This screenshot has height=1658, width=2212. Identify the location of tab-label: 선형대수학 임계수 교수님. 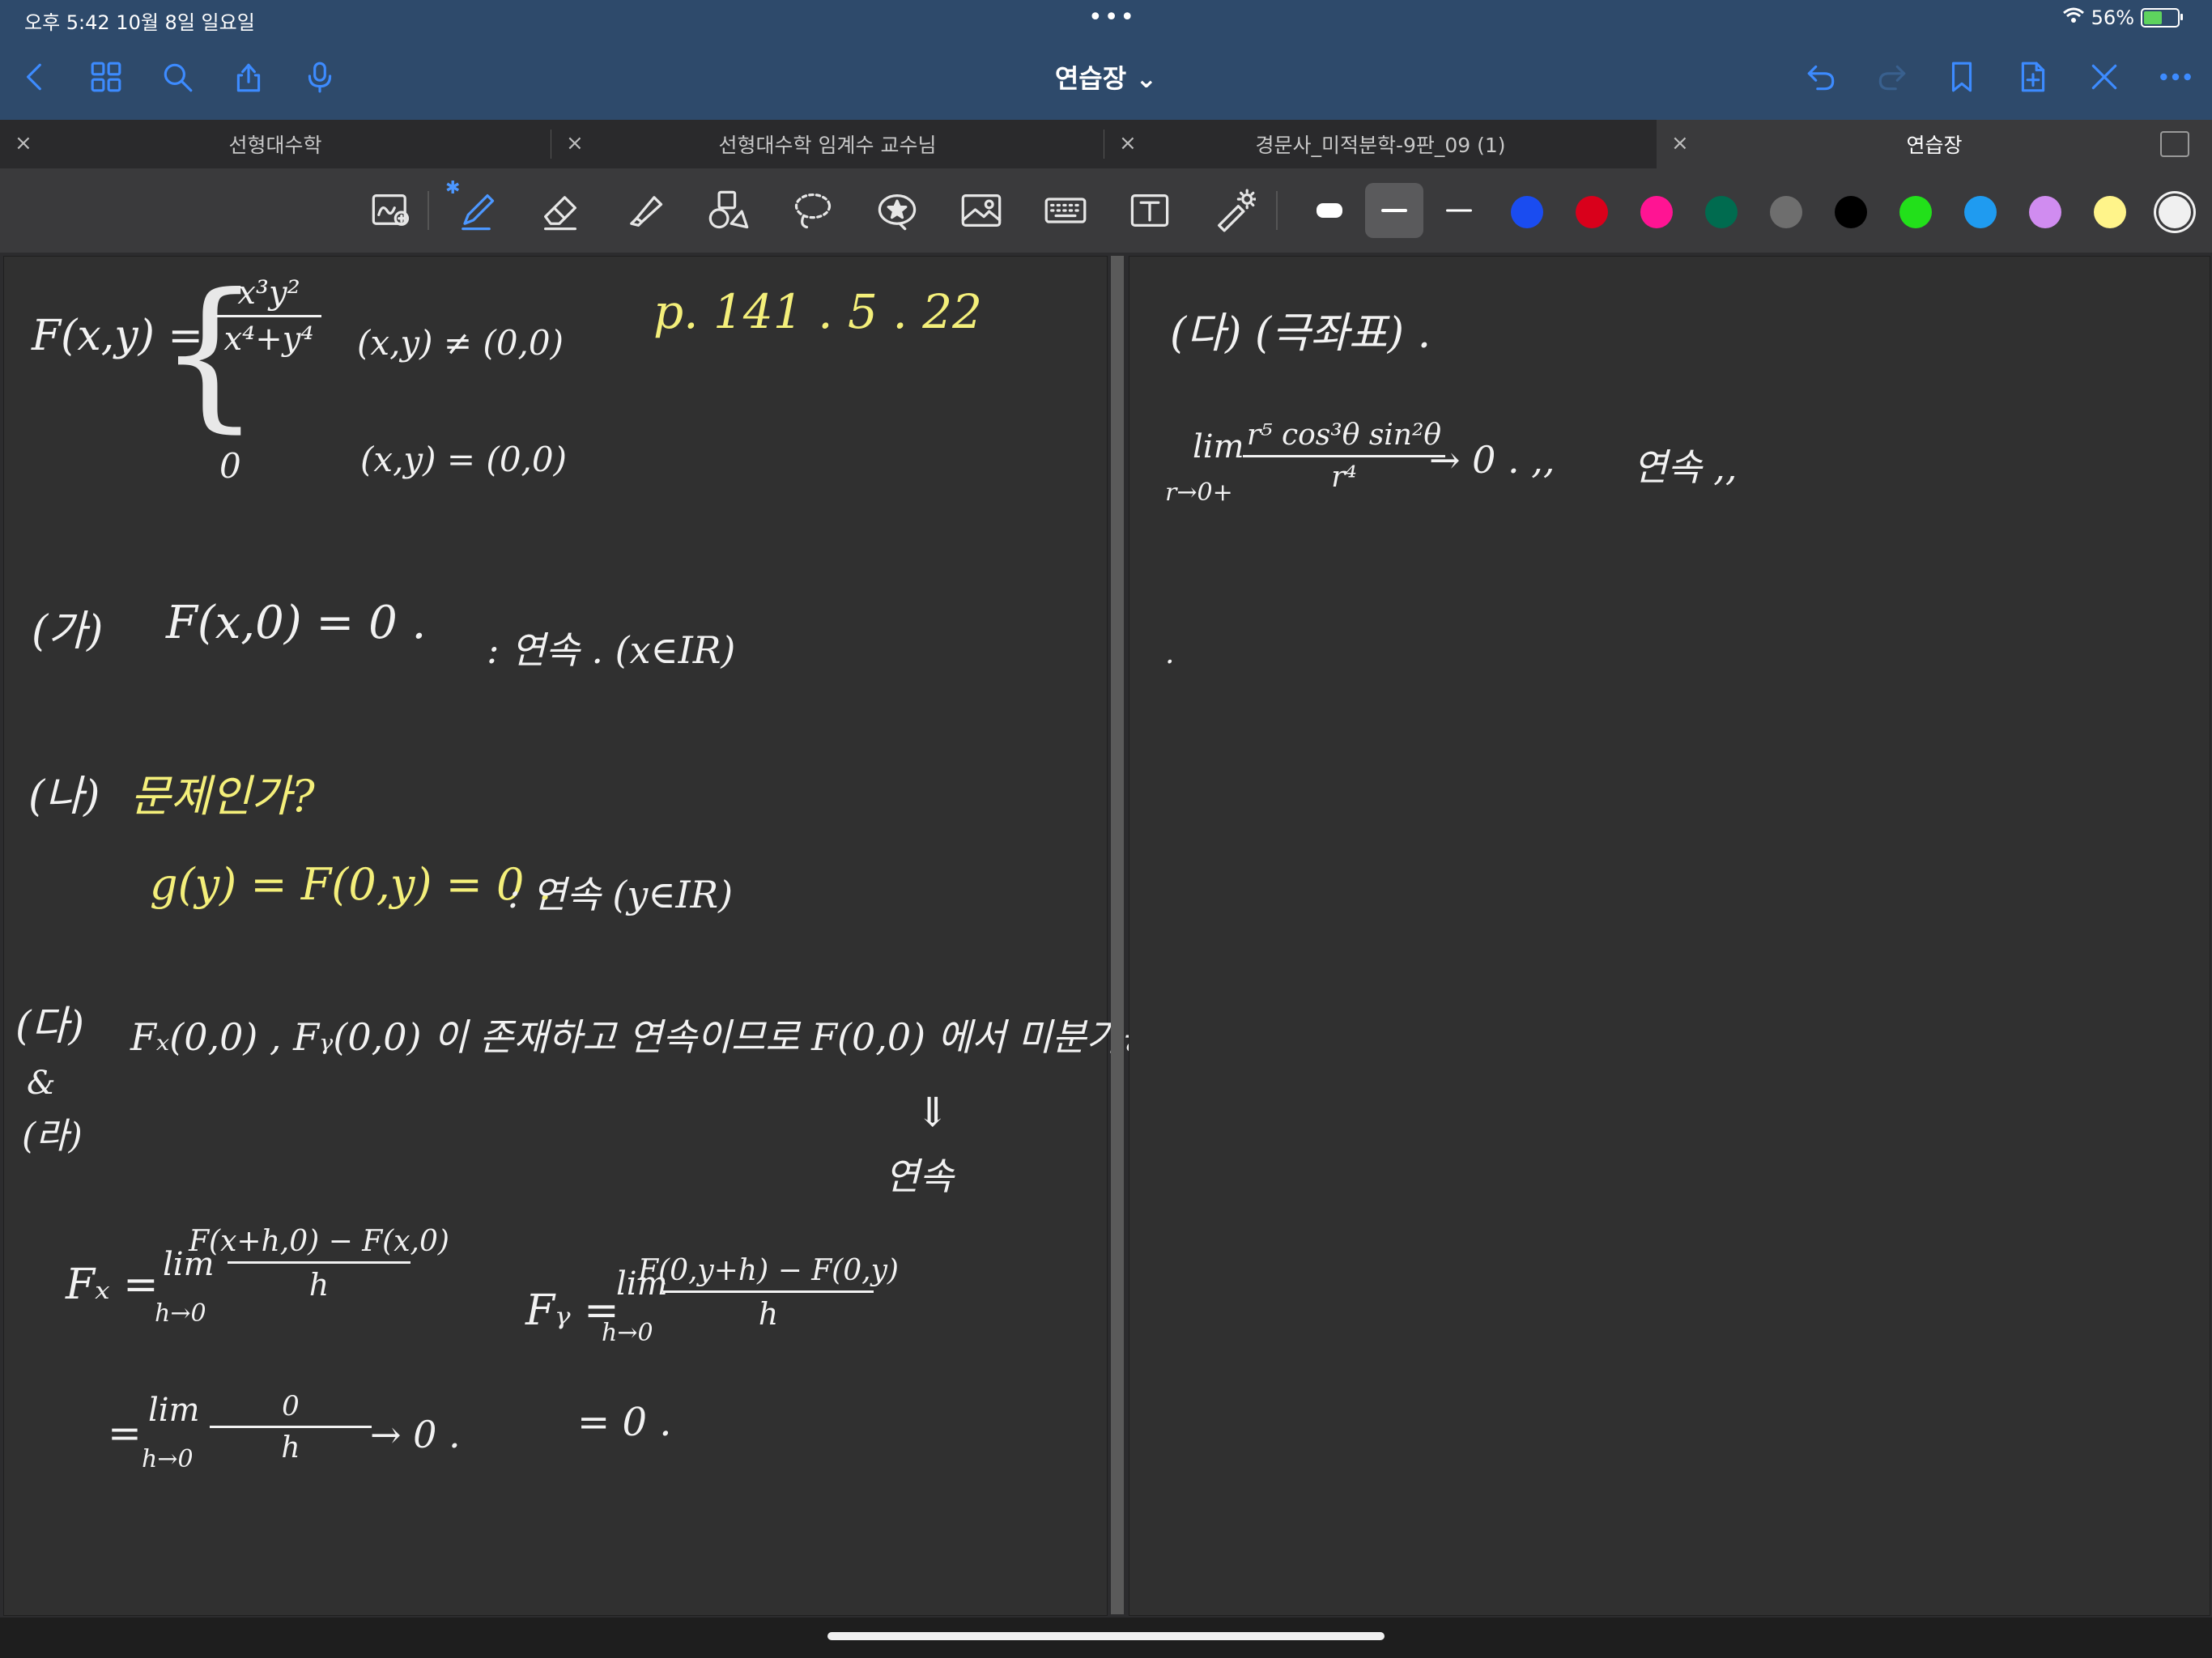
(828, 145).